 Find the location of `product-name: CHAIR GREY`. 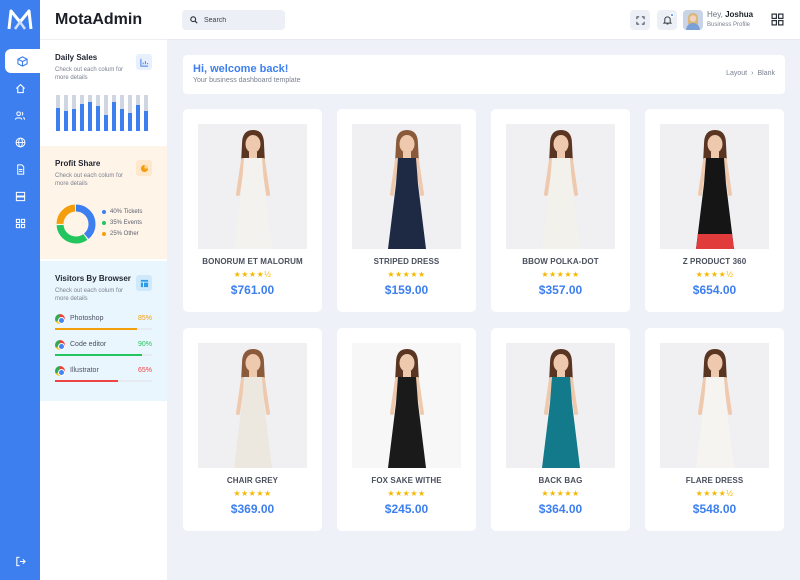

product-name: CHAIR GREY is located at coordinates (252, 480).